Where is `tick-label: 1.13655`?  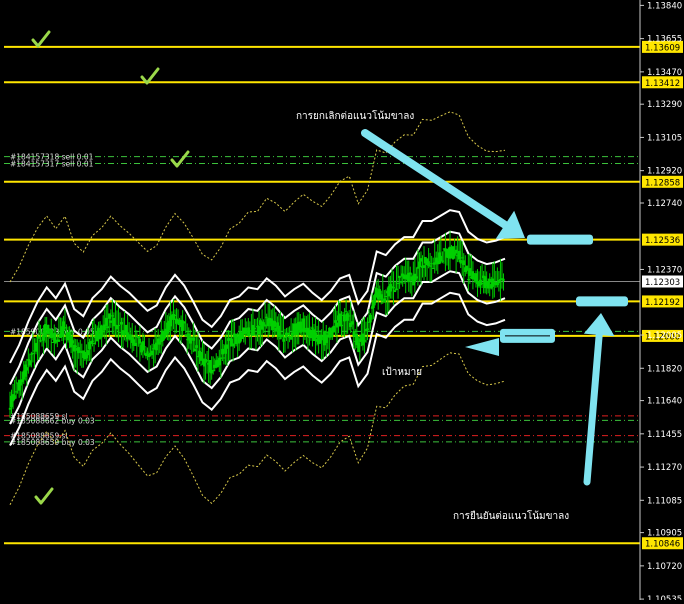
tick-label: 1.13655 is located at coordinates (664, 40).